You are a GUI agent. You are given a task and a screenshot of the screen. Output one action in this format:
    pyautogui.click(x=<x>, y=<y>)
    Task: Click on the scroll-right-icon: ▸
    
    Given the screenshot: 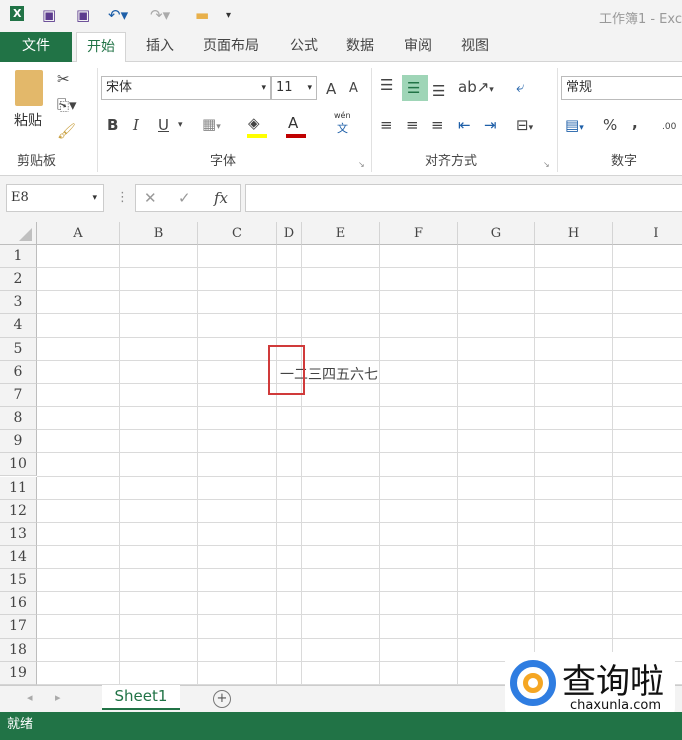 What is the action you would take?
    pyautogui.click(x=58, y=697)
    